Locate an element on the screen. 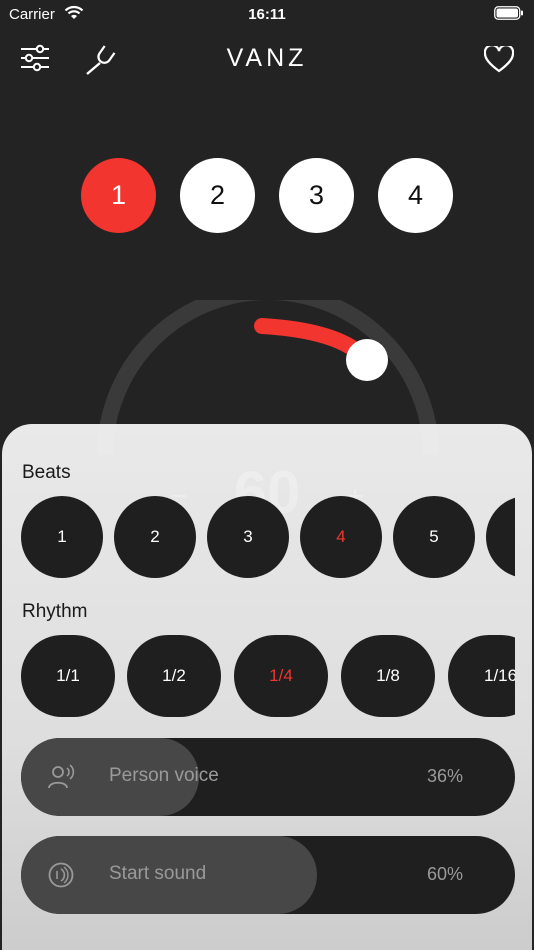 This screenshot has width=534, height=950. person-voice-label: Person voice is located at coordinates (164, 775).